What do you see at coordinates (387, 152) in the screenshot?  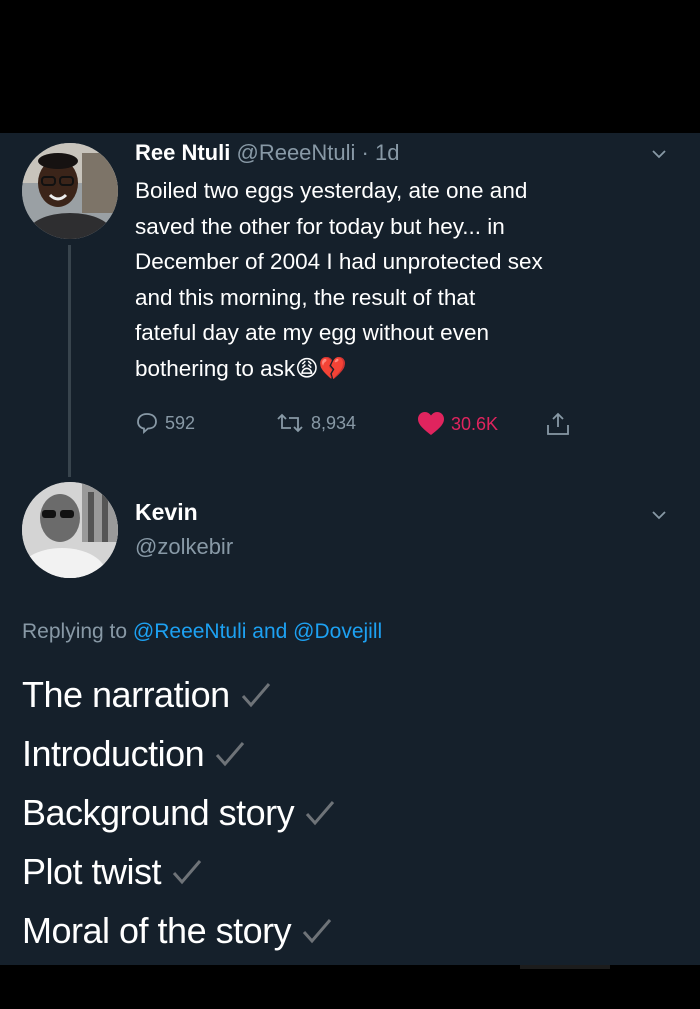 I see `tweet-timestamp: 1d` at bounding box center [387, 152].